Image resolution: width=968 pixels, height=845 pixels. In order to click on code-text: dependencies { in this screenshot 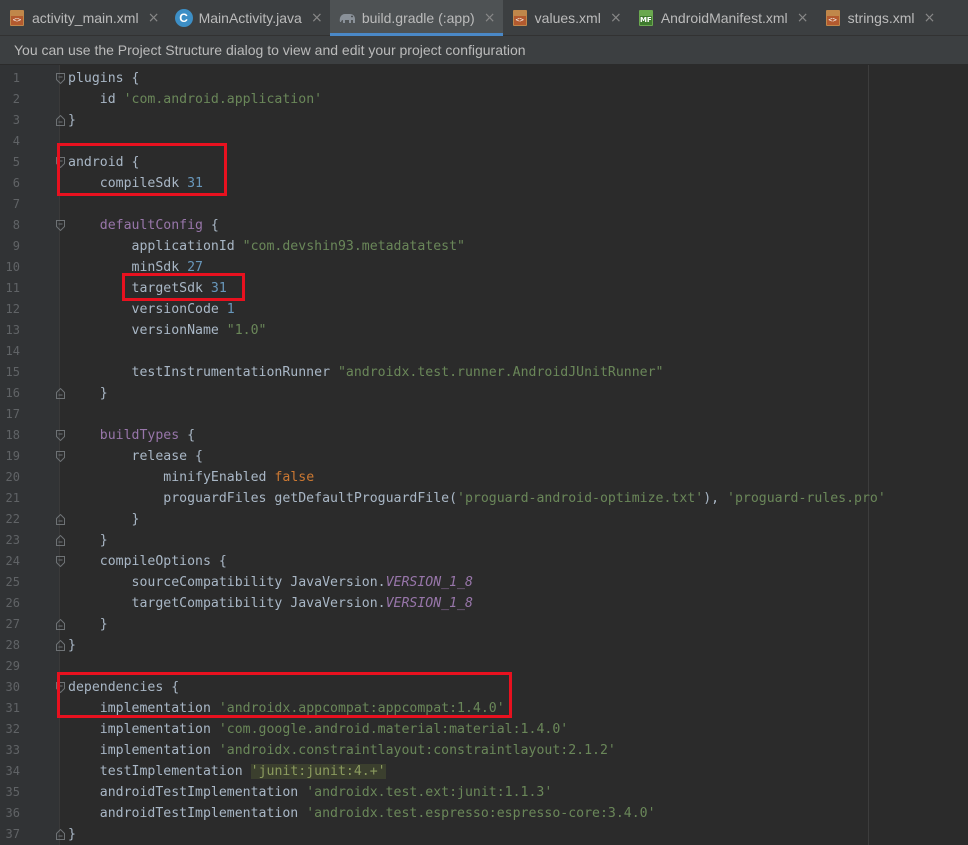, I will do `click(123, 687)`.